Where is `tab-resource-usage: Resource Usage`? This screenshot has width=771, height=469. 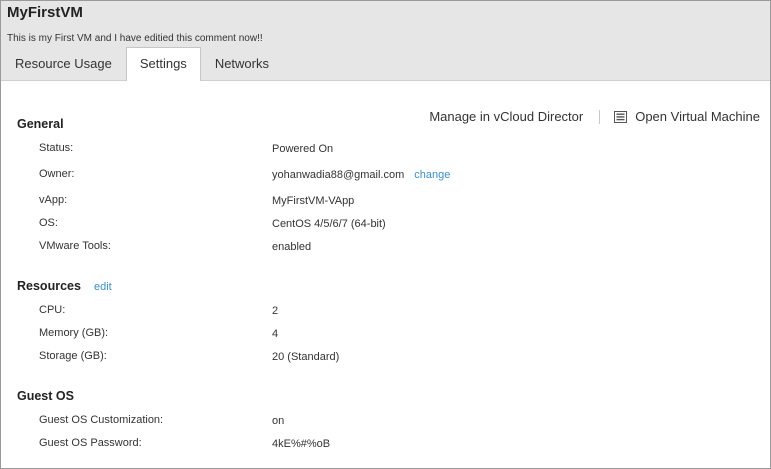 tab-resource-usage: Resource Usage is located at coordinates (63, 63).